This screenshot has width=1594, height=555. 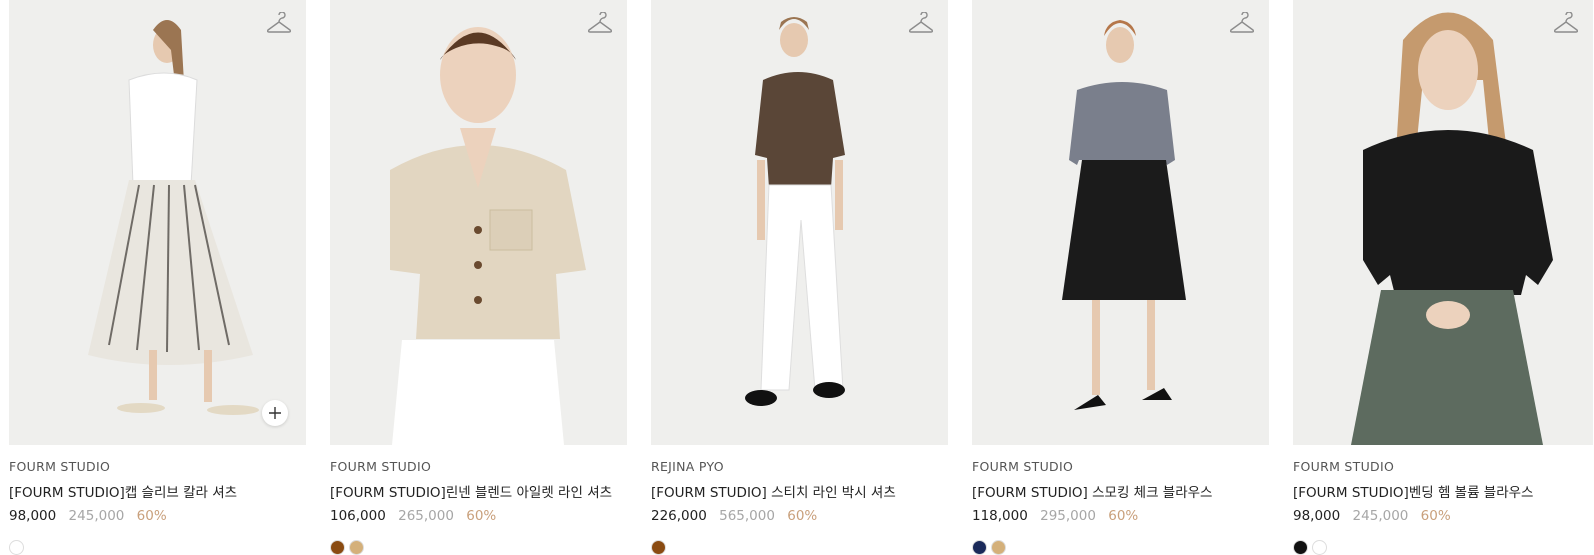 I want to click on price-row: 106,000 265,000 60%, so click(x=478, y=516).